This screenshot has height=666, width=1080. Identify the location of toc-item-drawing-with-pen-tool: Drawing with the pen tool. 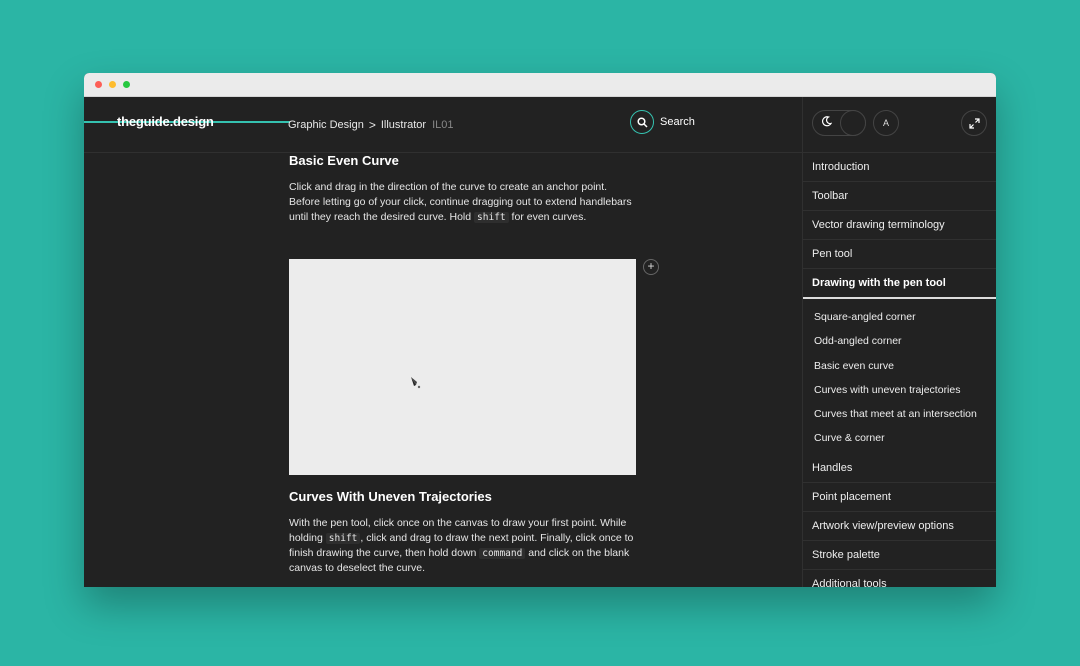
(899, 284).